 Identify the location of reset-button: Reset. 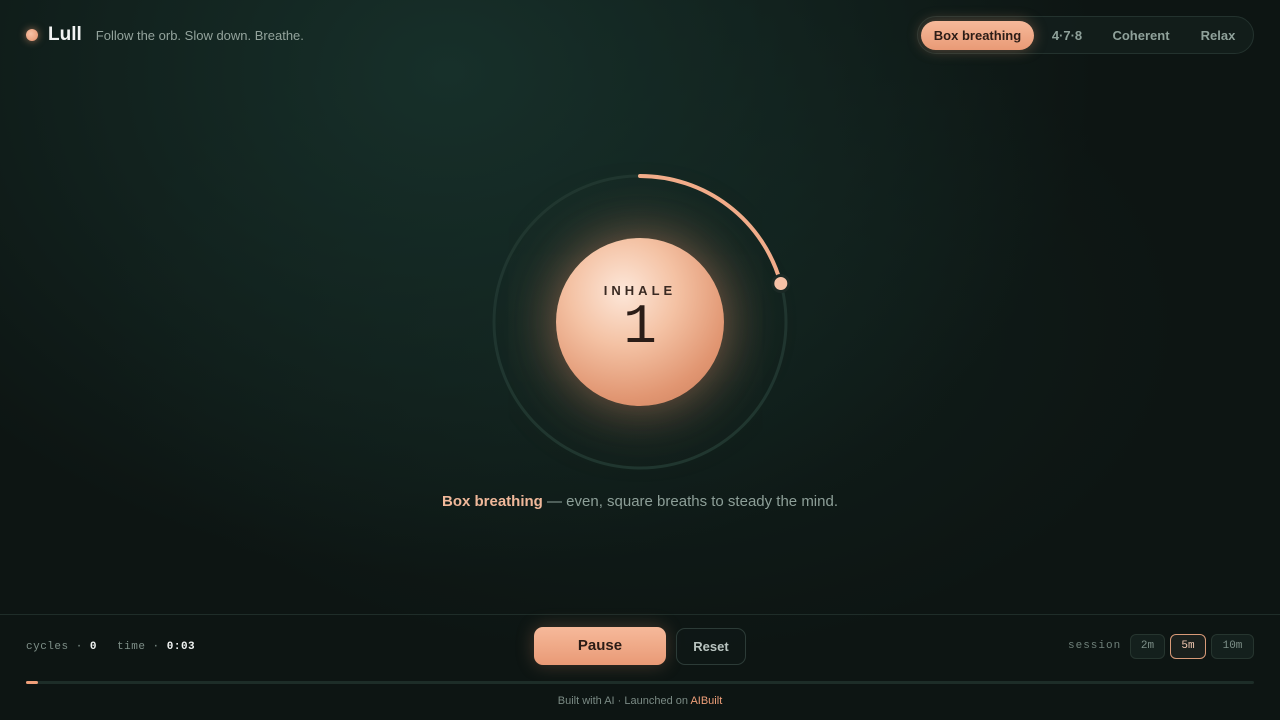
(711, 646).